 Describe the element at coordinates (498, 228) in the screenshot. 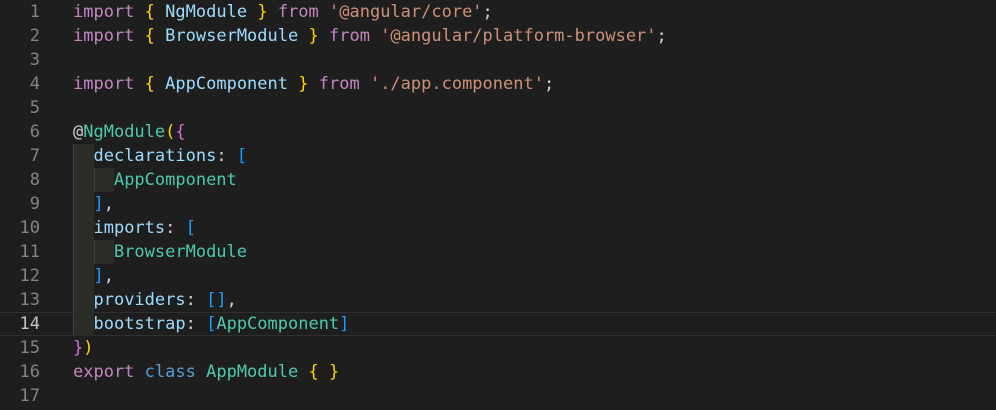

I see `code-line: 10 imports: [` at that location.